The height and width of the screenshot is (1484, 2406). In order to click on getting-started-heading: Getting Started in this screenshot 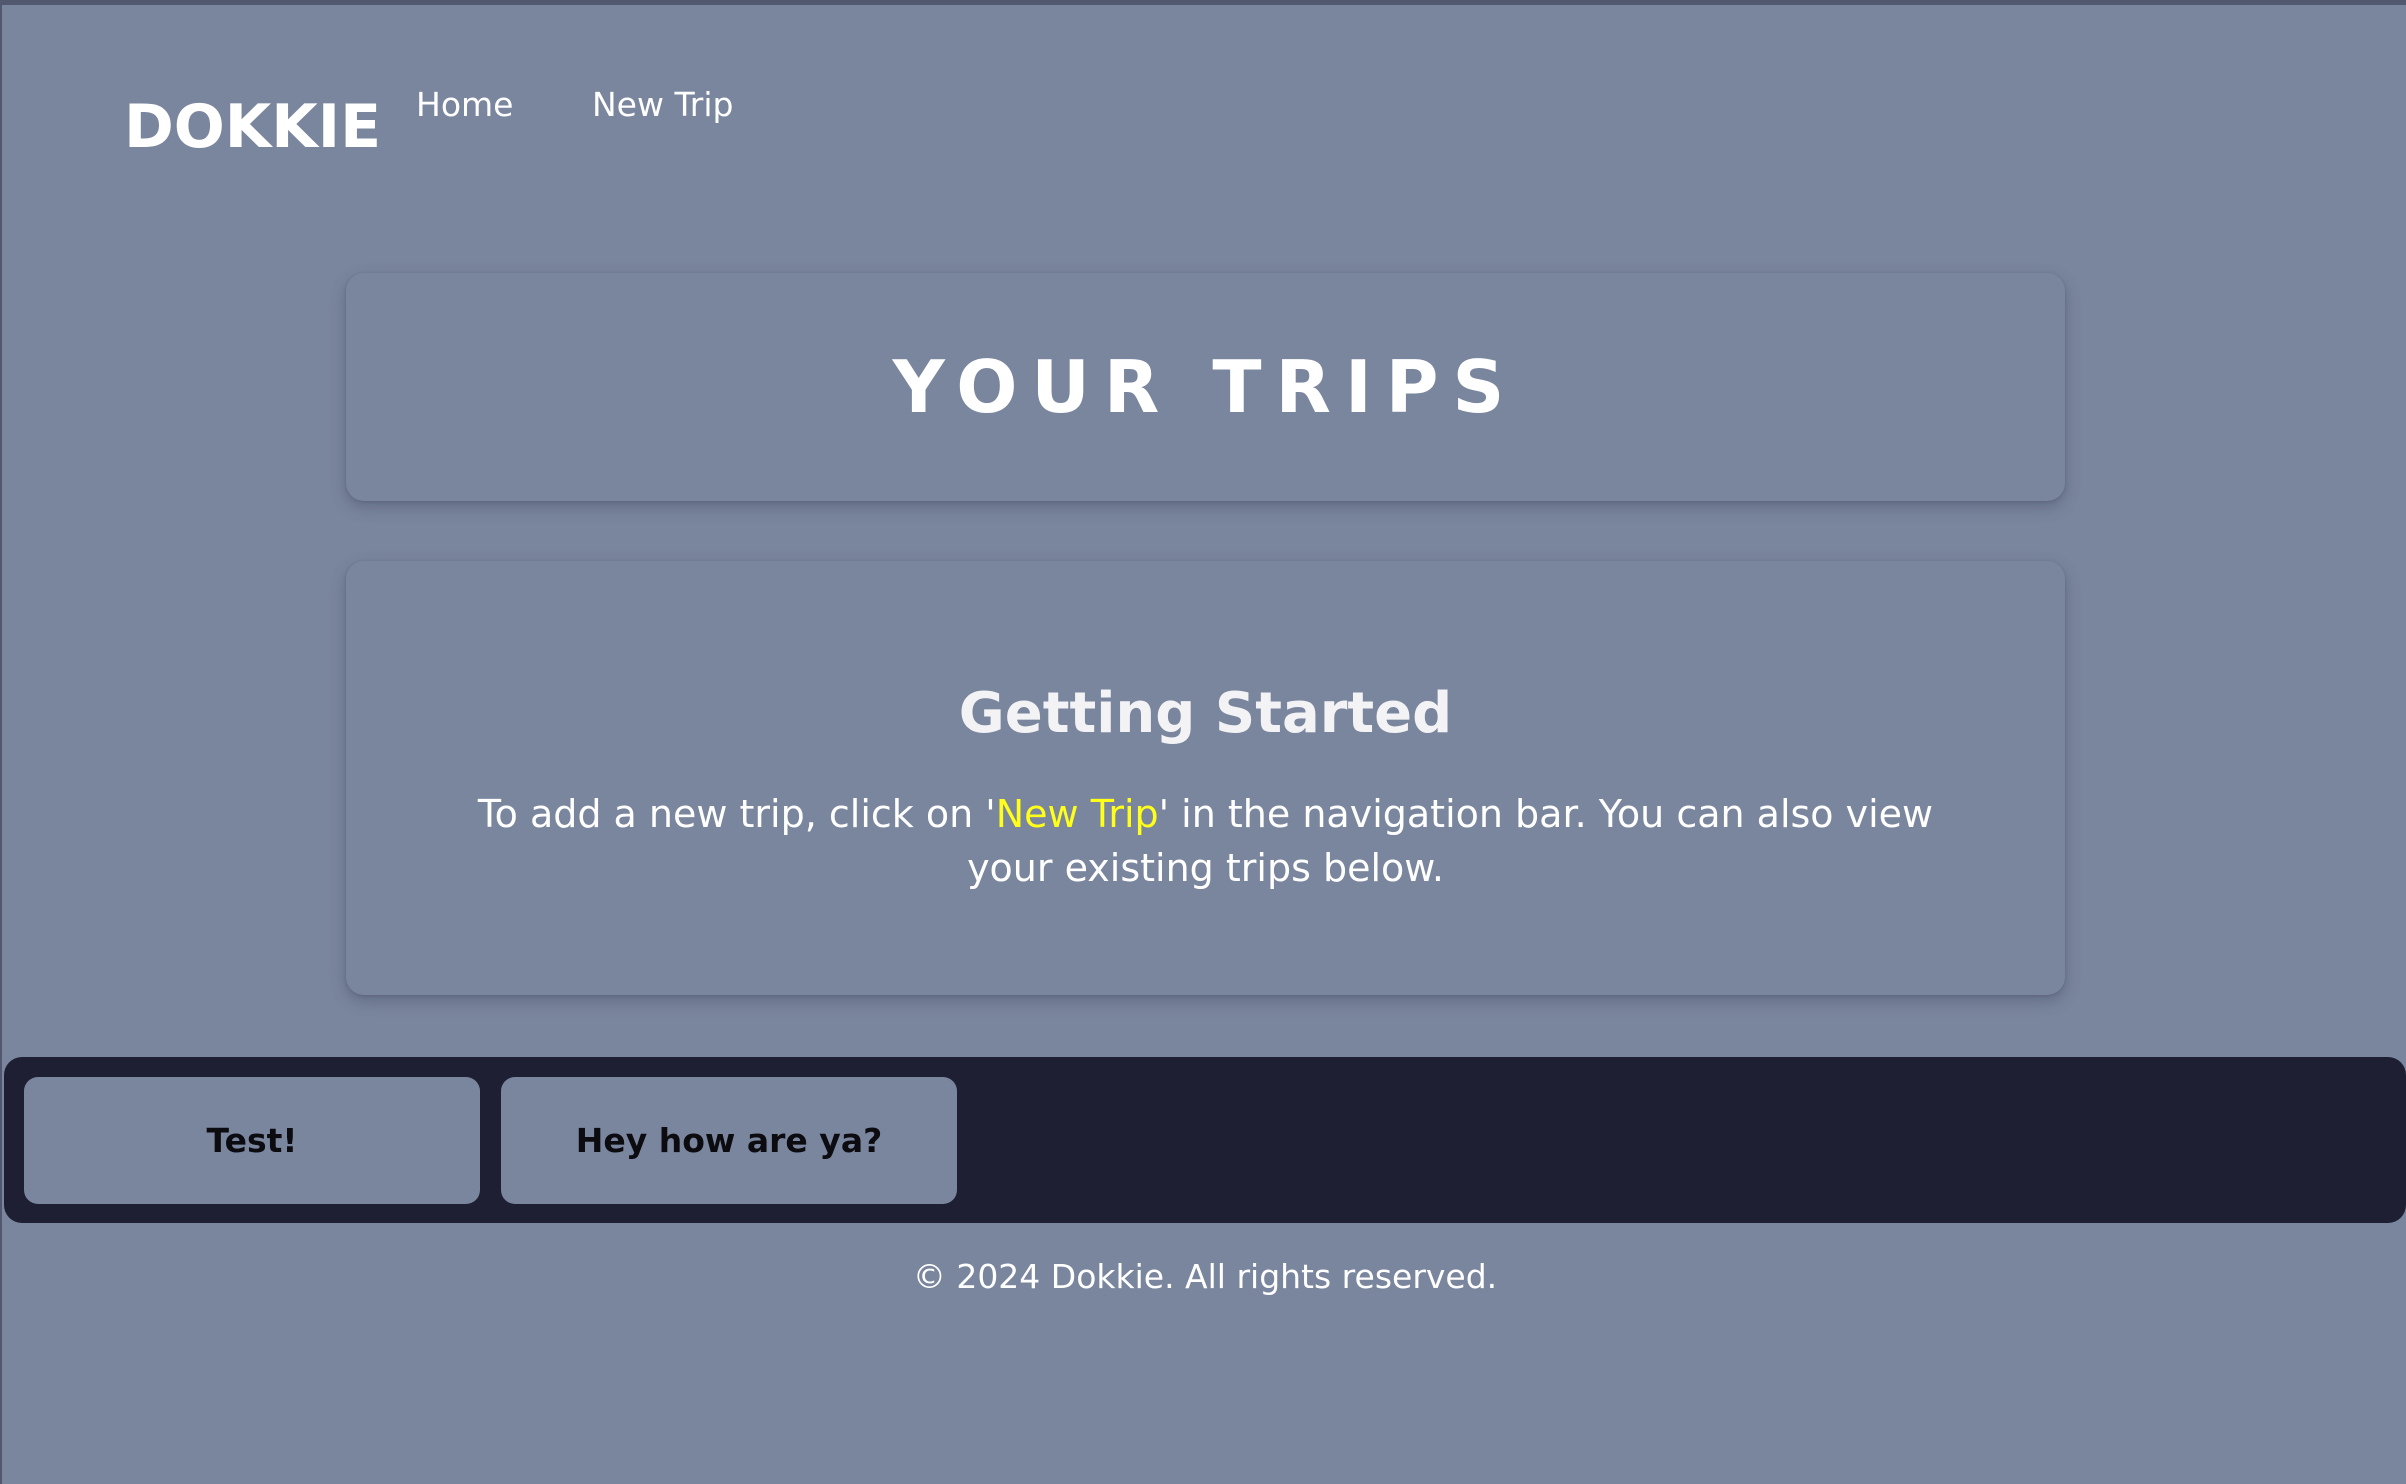, I will do `click(1205, 713)`.